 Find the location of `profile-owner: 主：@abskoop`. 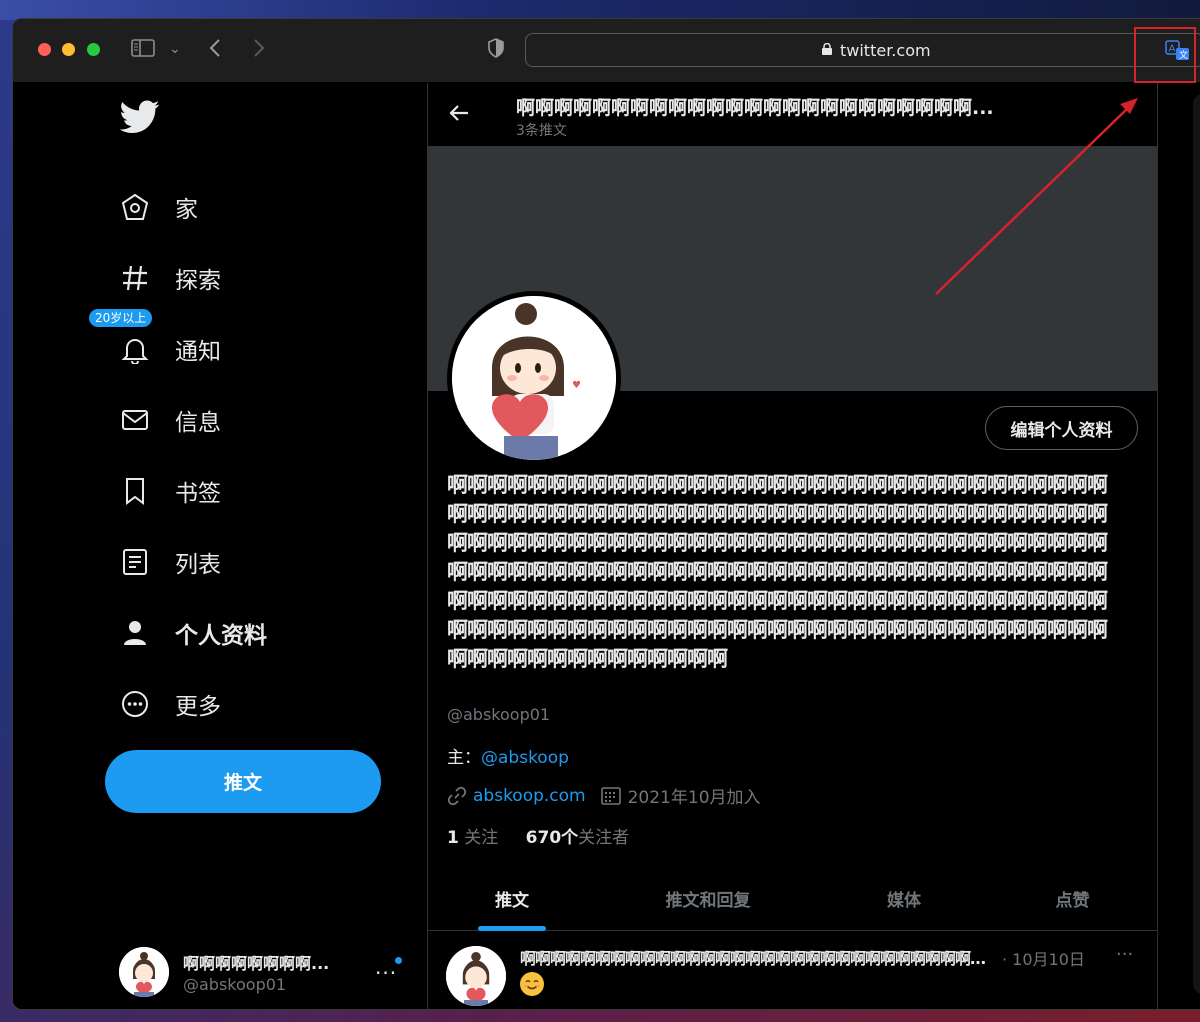

profile-owner: 主：@abskoop is located at coordinates (508, 755).